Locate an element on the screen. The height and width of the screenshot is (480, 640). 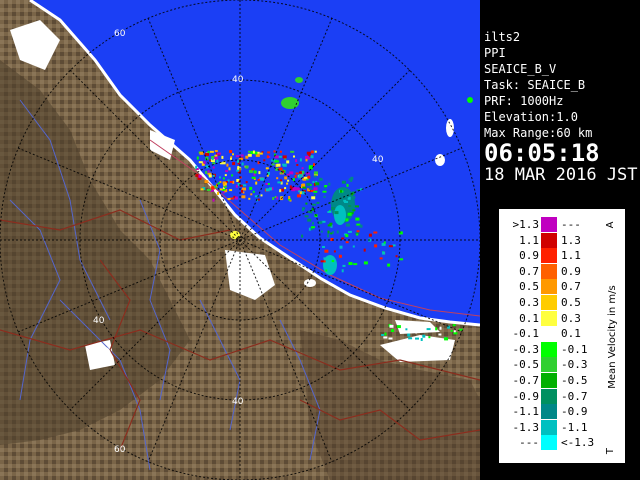
range-label-60-south: 60 is located at coordinates (120, 450).